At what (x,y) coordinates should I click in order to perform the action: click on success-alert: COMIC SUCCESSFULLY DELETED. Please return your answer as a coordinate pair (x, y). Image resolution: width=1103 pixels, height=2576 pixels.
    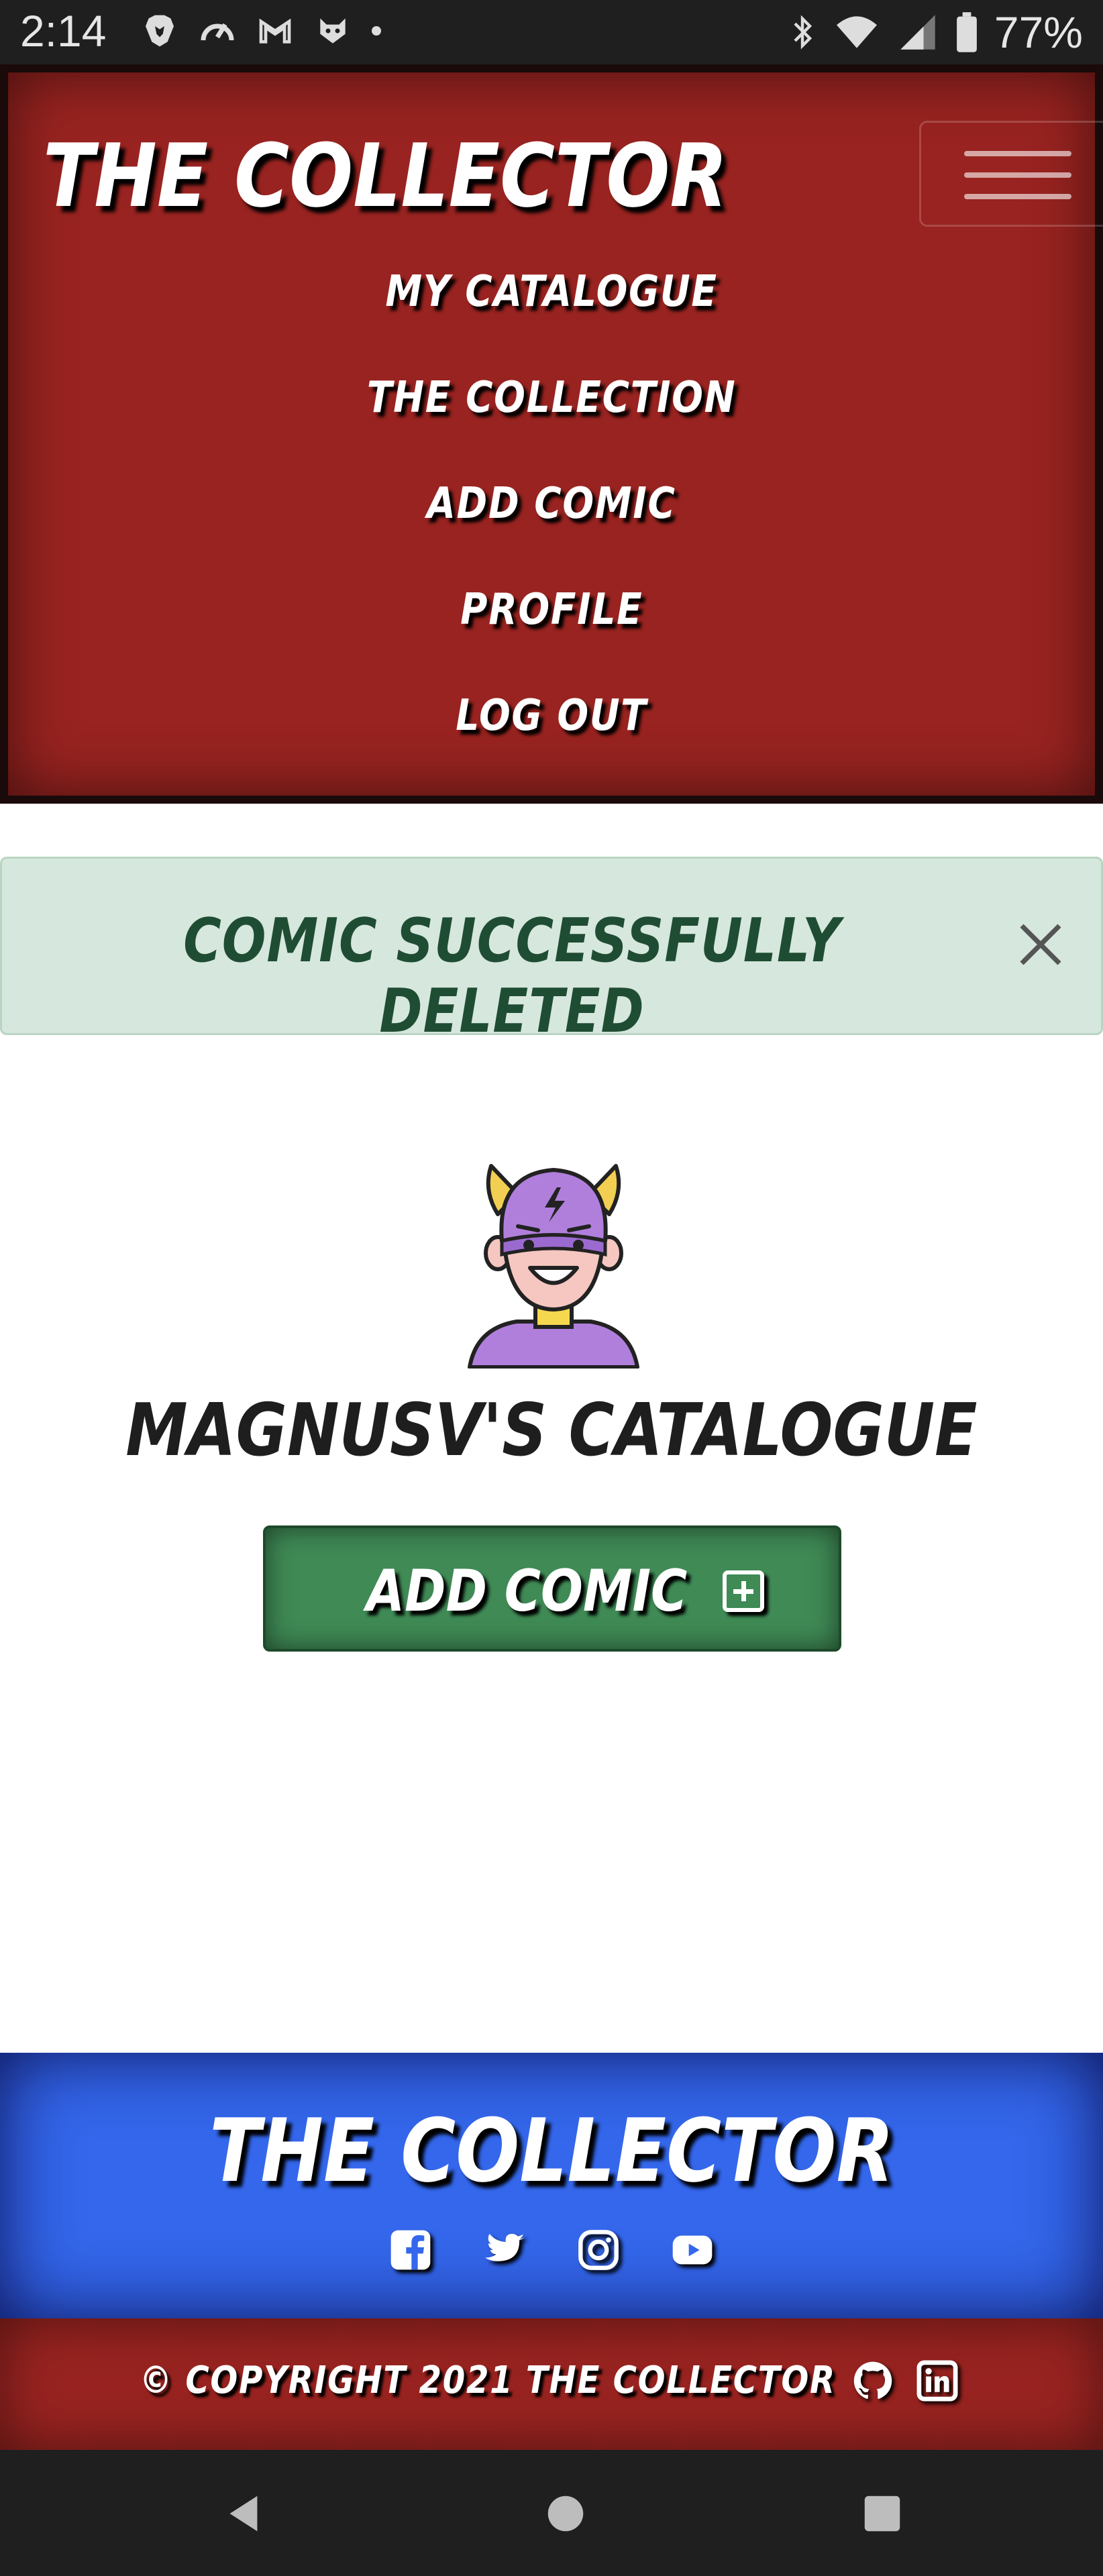
    Looking at the image, I should click on (551, 951).